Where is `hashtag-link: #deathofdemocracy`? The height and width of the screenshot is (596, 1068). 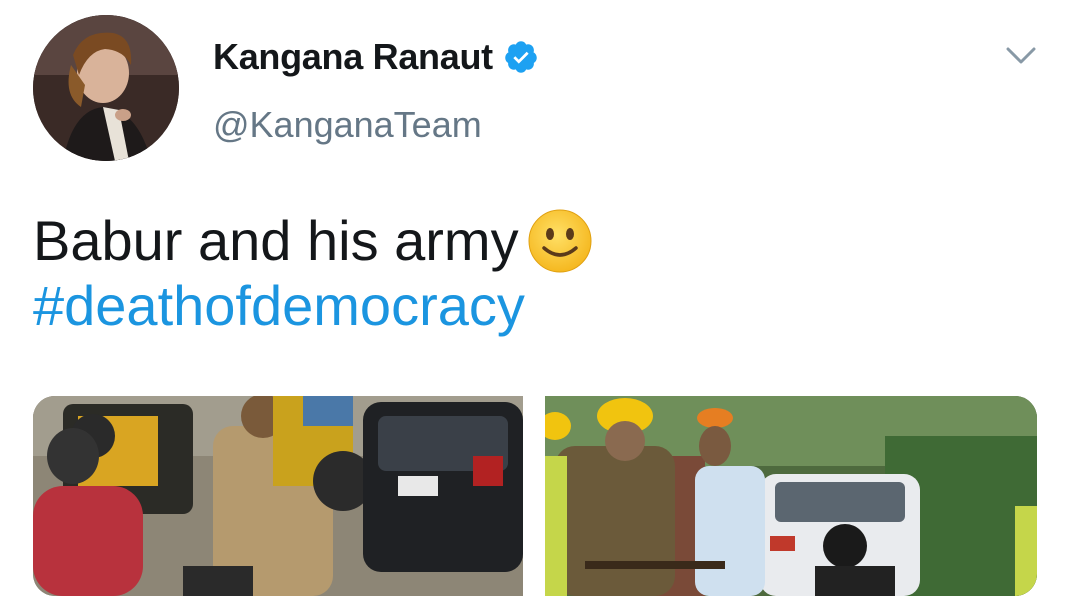
hashtag-link: #deathofdemocracy is located at coordinates (313, 306).